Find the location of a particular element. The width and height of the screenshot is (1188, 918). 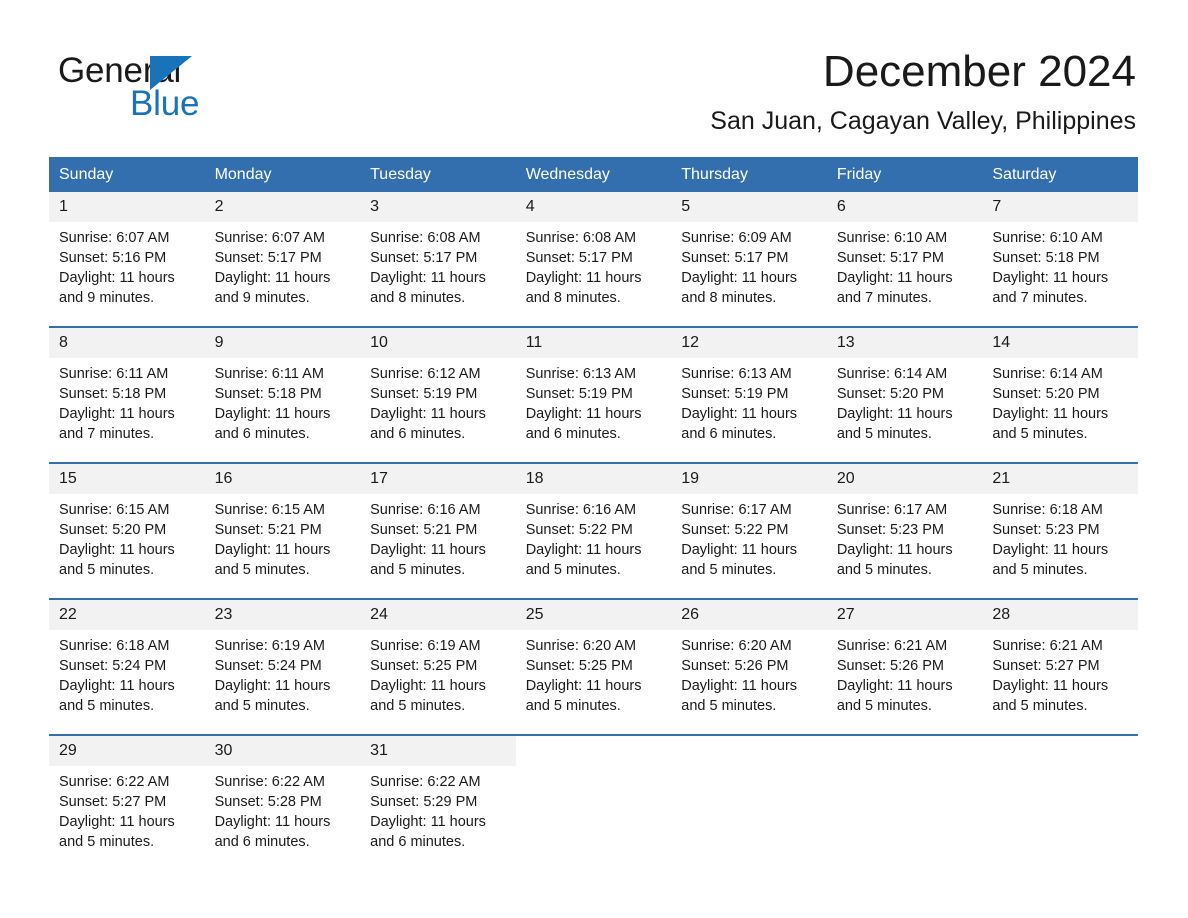

day-number: 3 is located at coordinates (438, 207).